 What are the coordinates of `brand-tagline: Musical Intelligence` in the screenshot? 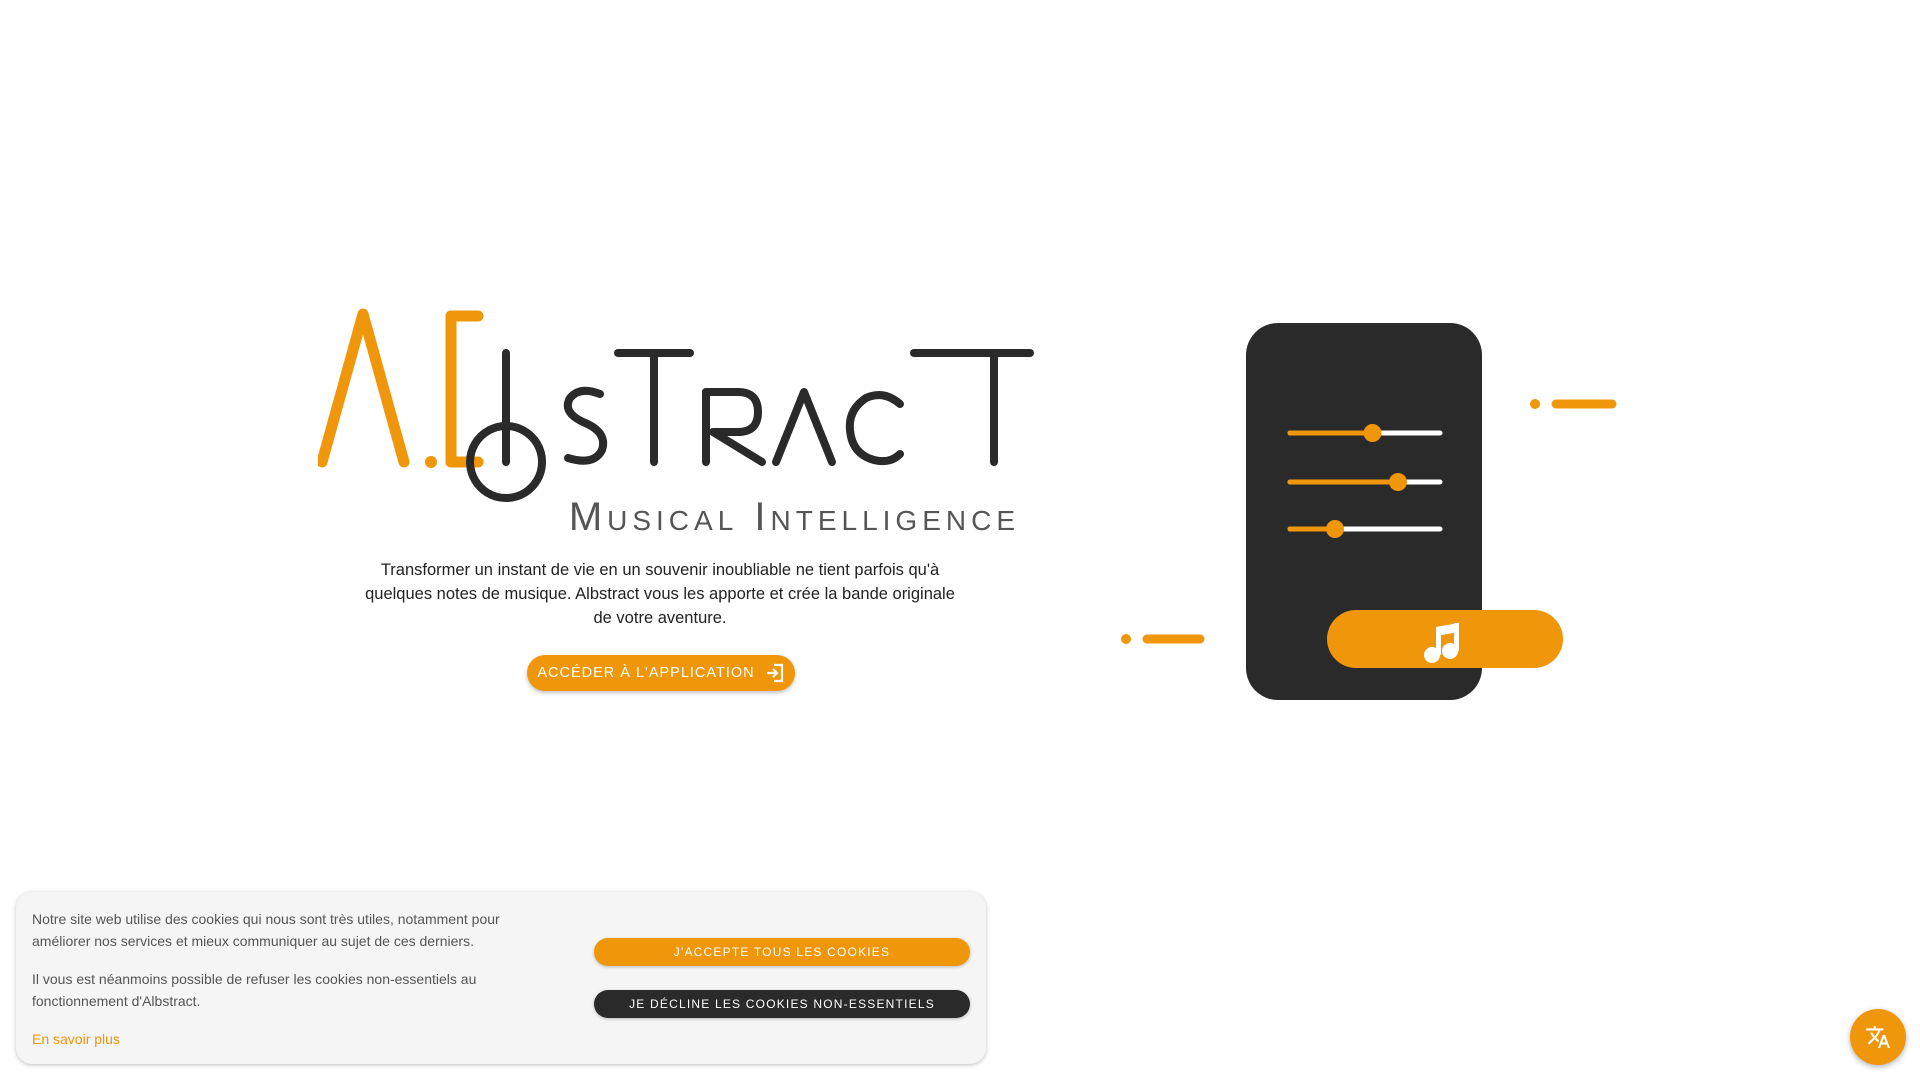 It's located at (794, 516).